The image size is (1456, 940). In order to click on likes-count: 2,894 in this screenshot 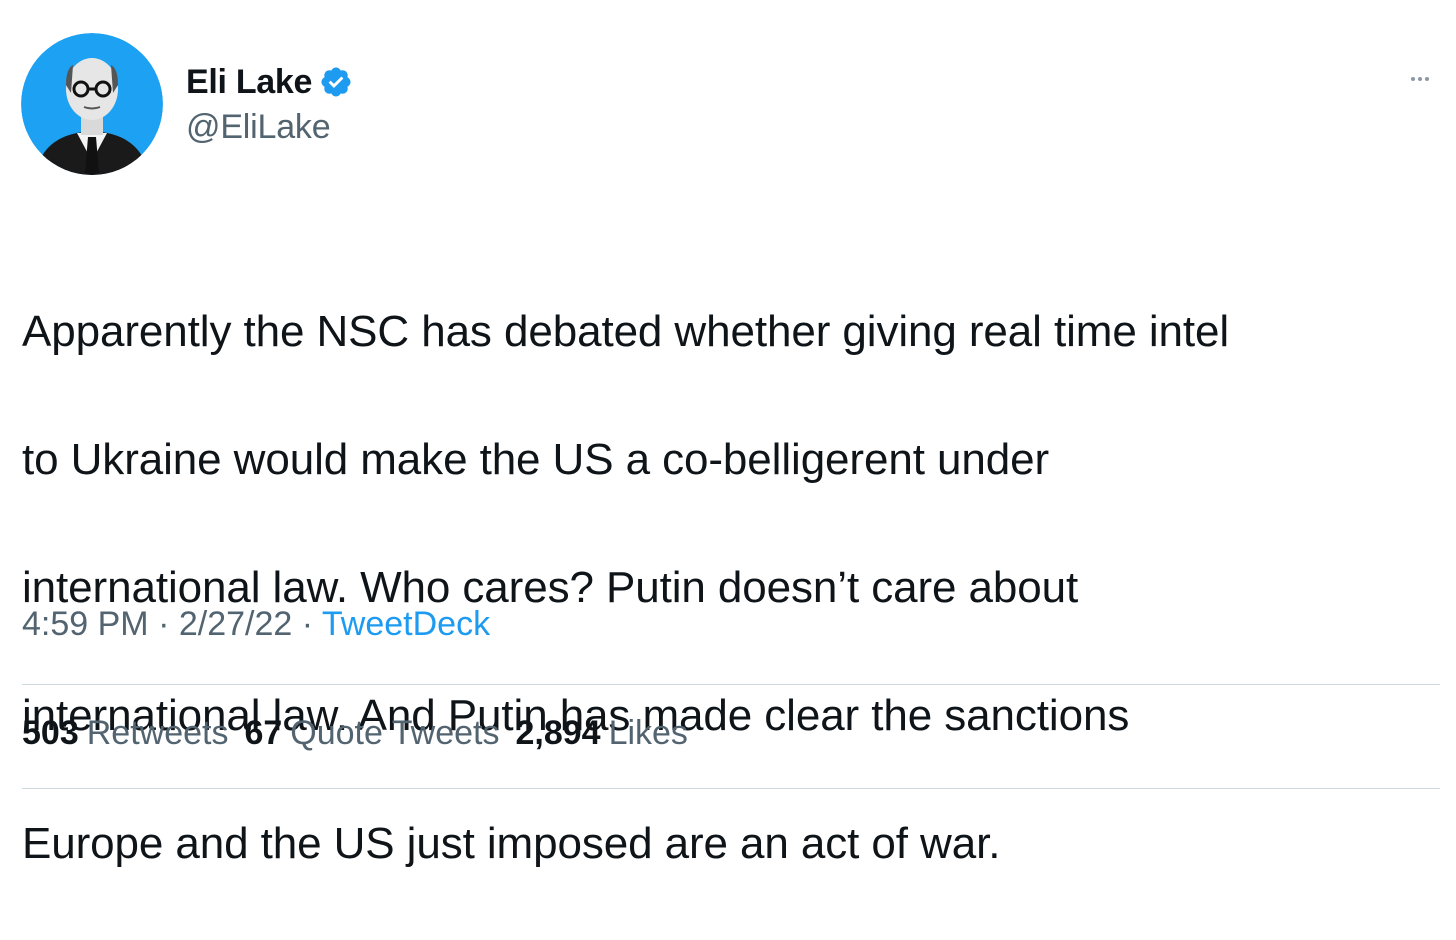, I will do `click(558, 733)`.